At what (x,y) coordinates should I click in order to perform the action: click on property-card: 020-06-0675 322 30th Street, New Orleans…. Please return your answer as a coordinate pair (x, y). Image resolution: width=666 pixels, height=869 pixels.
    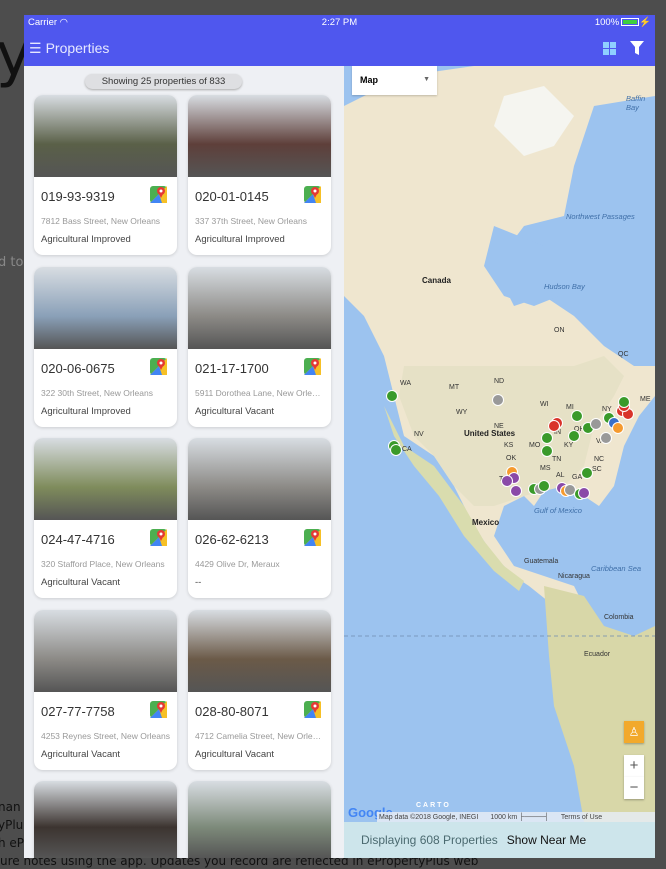
    Looking at the image, I should click on (105, 347).